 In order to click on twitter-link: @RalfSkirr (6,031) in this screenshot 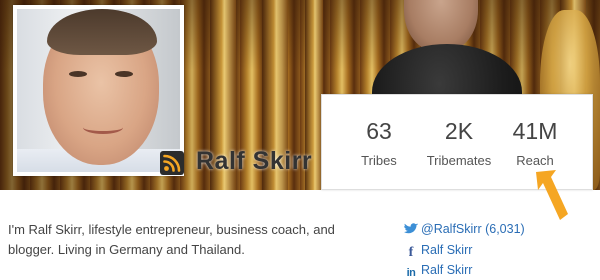, I will do `click(464, 229)`.